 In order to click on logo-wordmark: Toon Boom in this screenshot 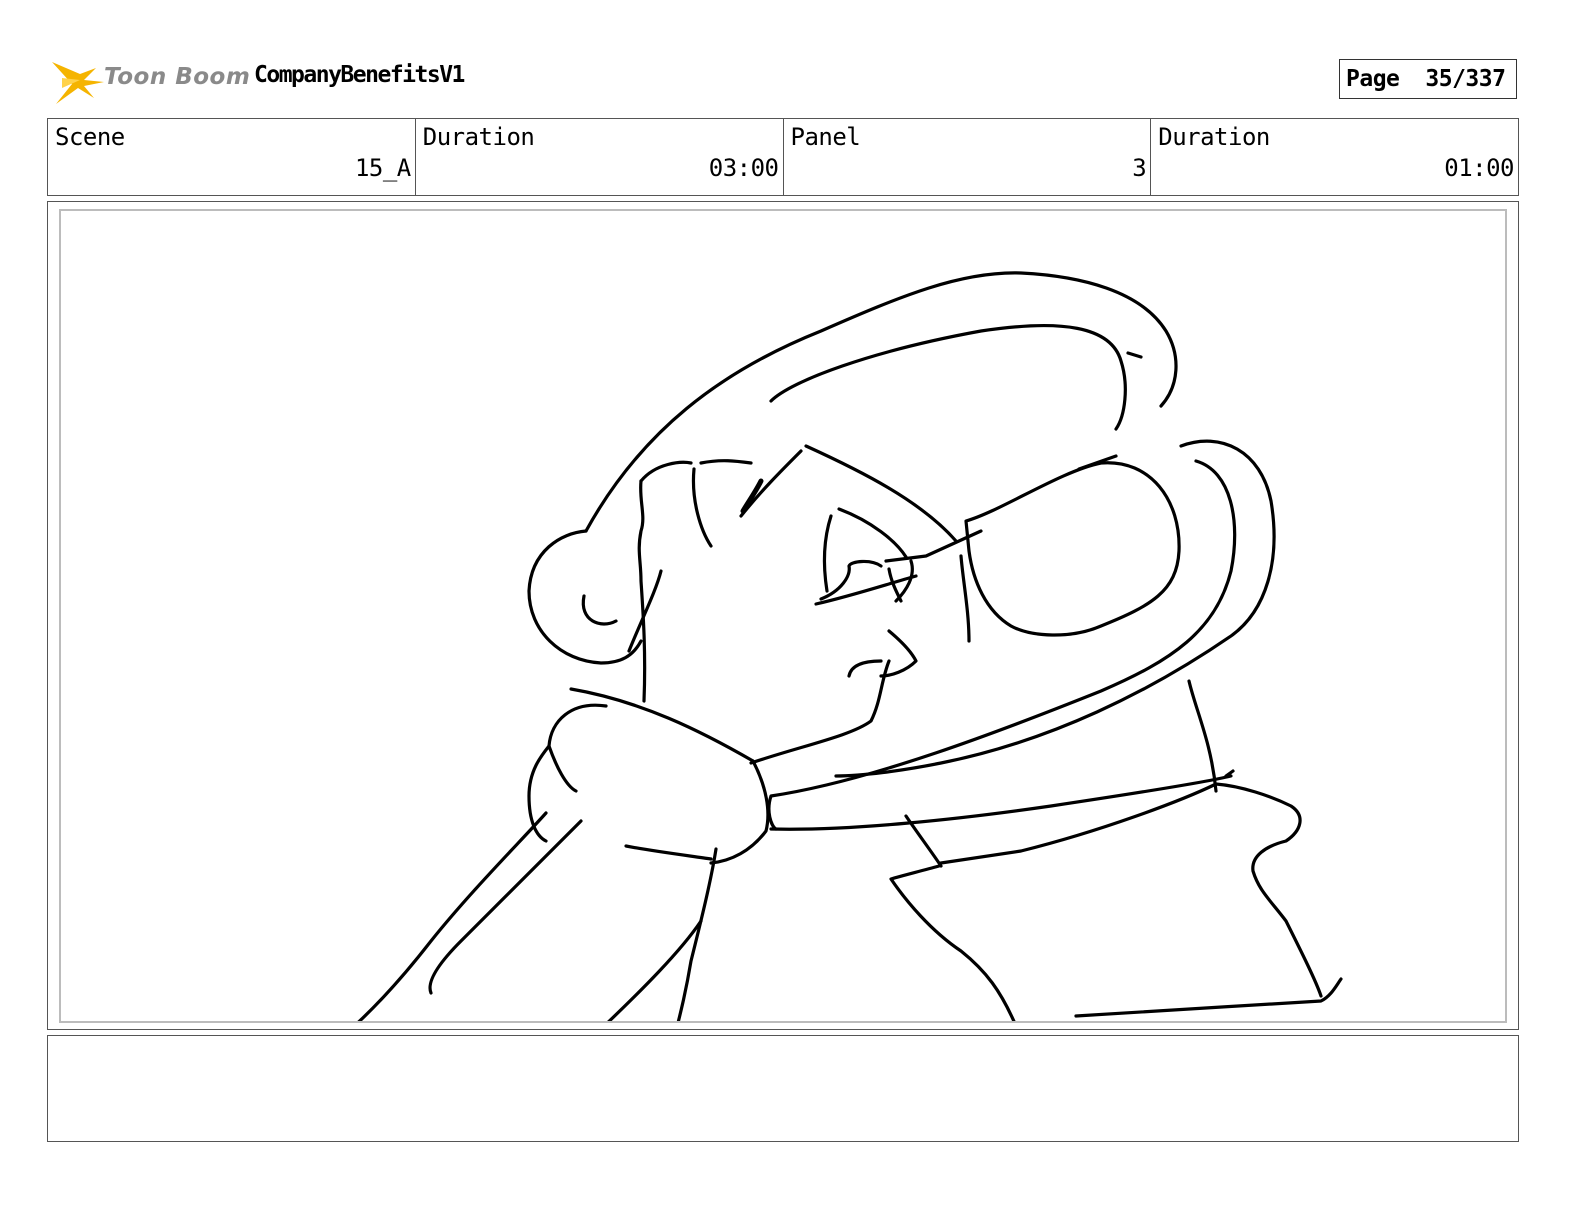, I will do `click(177, 77)`.